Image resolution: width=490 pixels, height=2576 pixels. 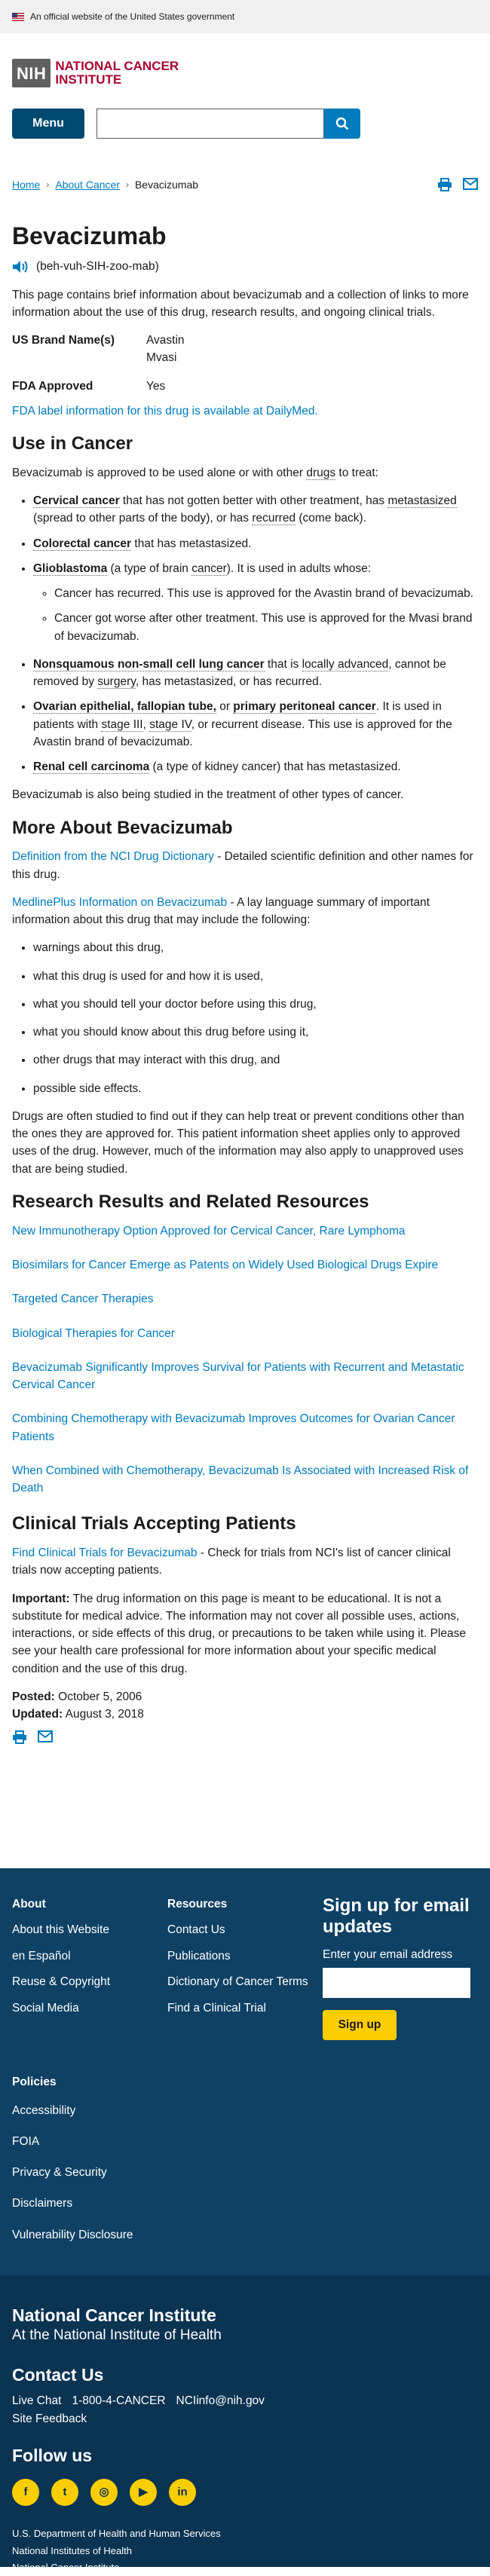 I want to click on research-link: Targeted Cancer Therapies, so click(x=245, y=1299).